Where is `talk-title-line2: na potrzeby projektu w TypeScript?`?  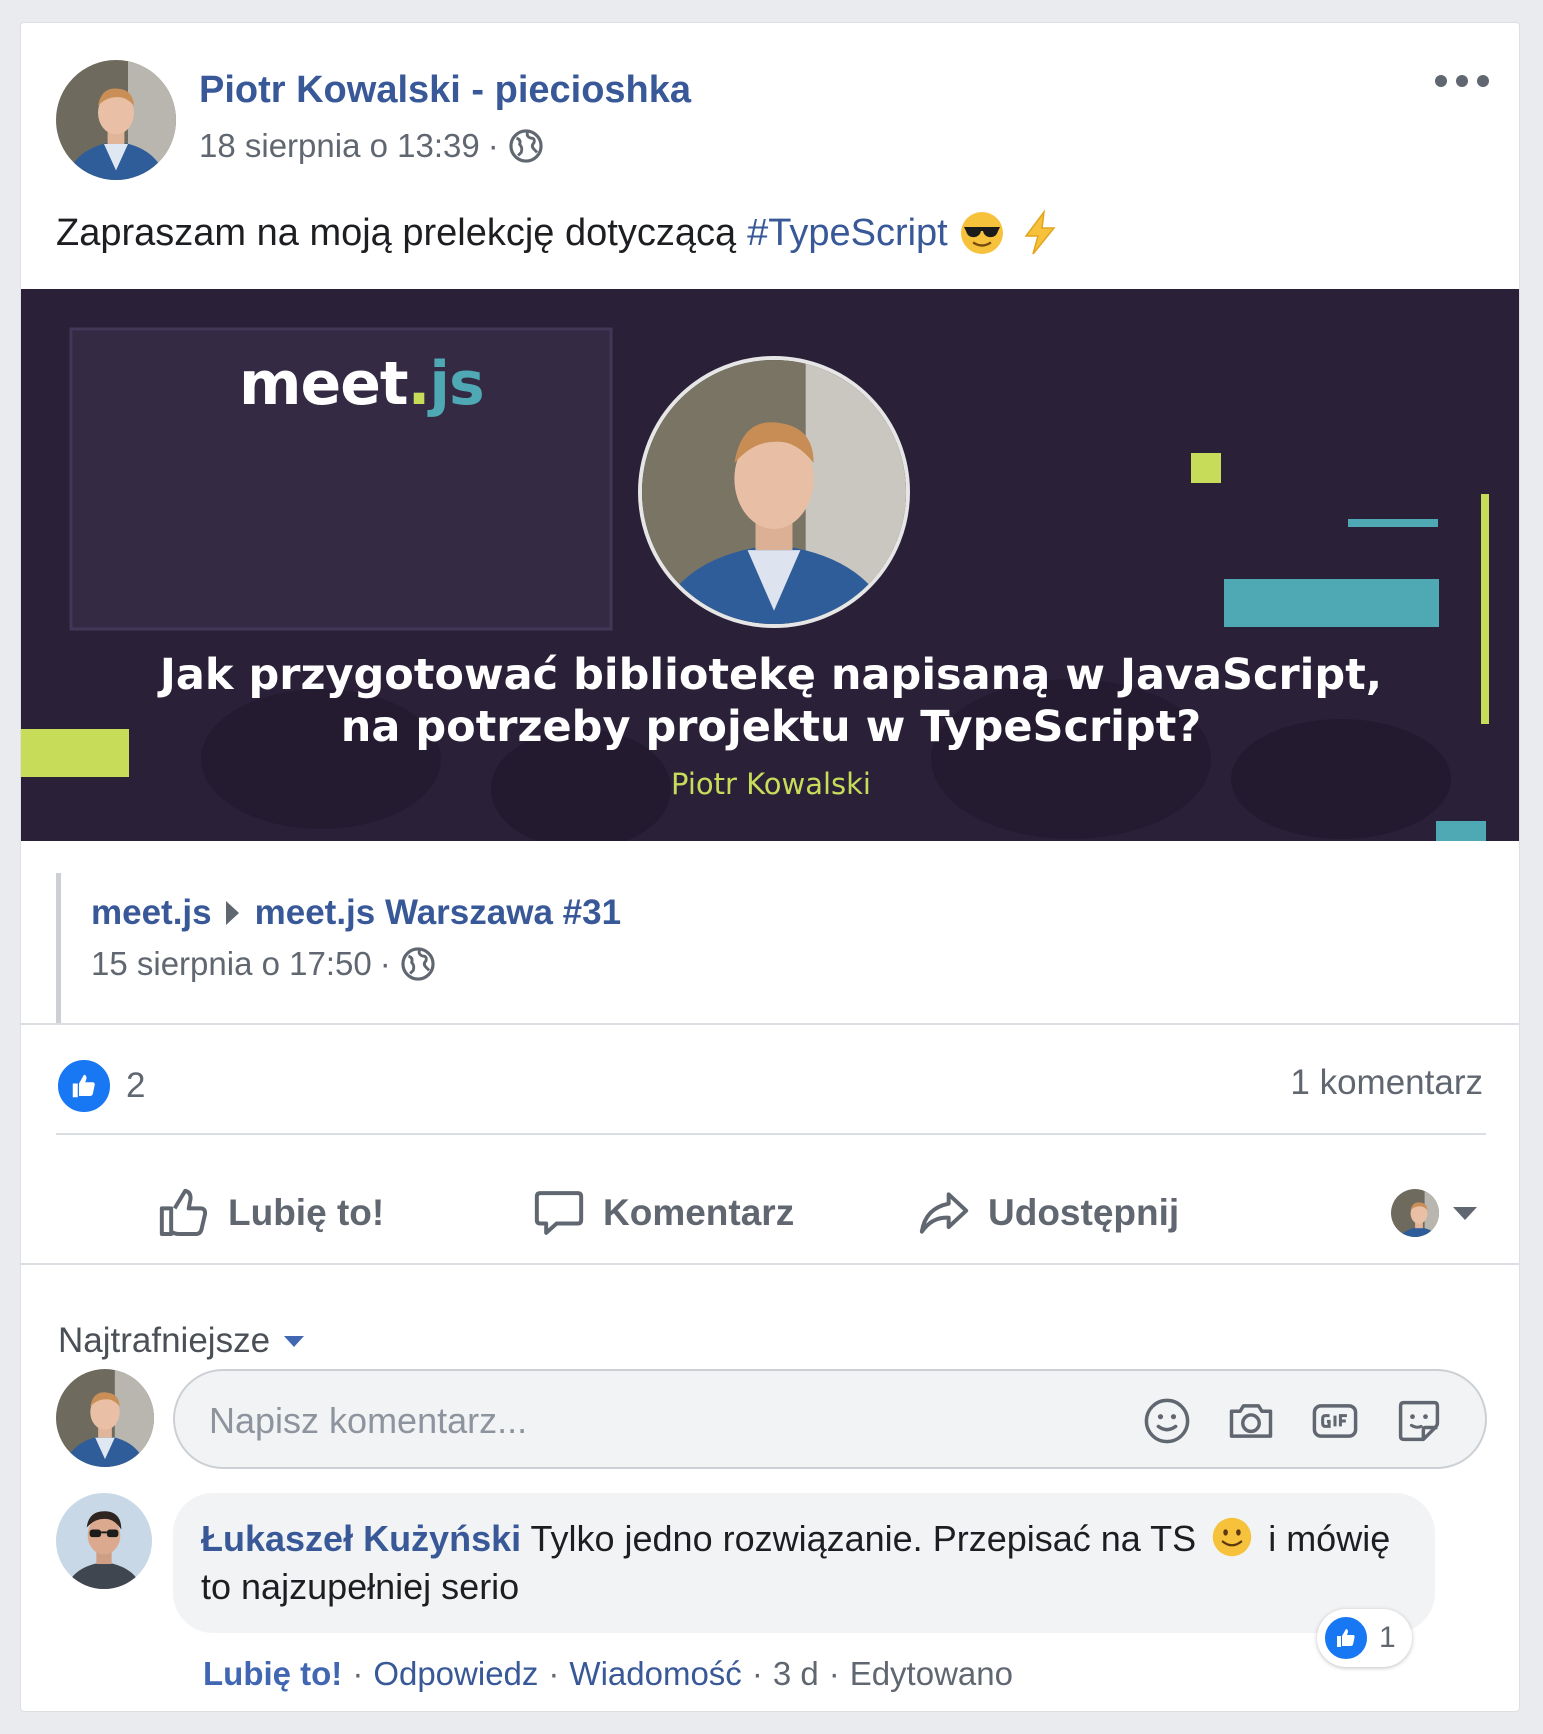 talk-title-line2: na potrzeby projektu w TypeScript? is located at coordinates (771, 727).